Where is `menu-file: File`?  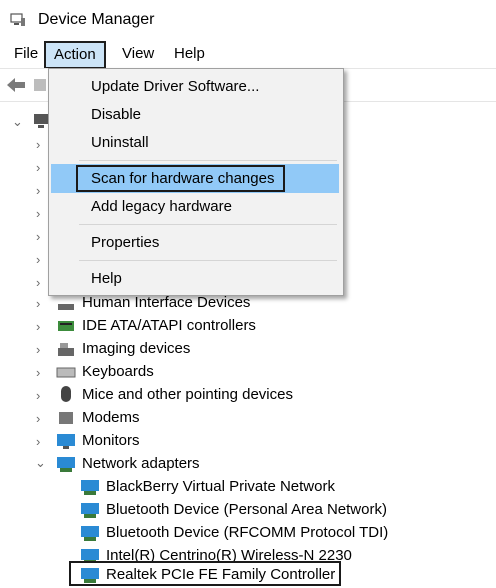 menu-file: File is located at coordinates (26, 55).